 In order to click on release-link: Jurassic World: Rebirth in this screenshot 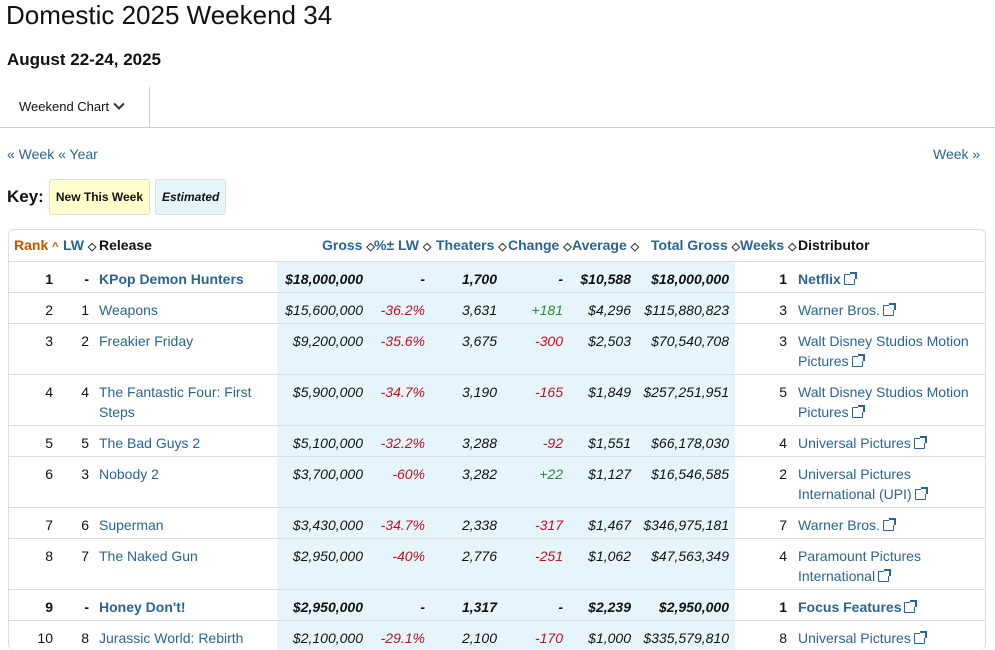, I will do `click(189, 638)`.